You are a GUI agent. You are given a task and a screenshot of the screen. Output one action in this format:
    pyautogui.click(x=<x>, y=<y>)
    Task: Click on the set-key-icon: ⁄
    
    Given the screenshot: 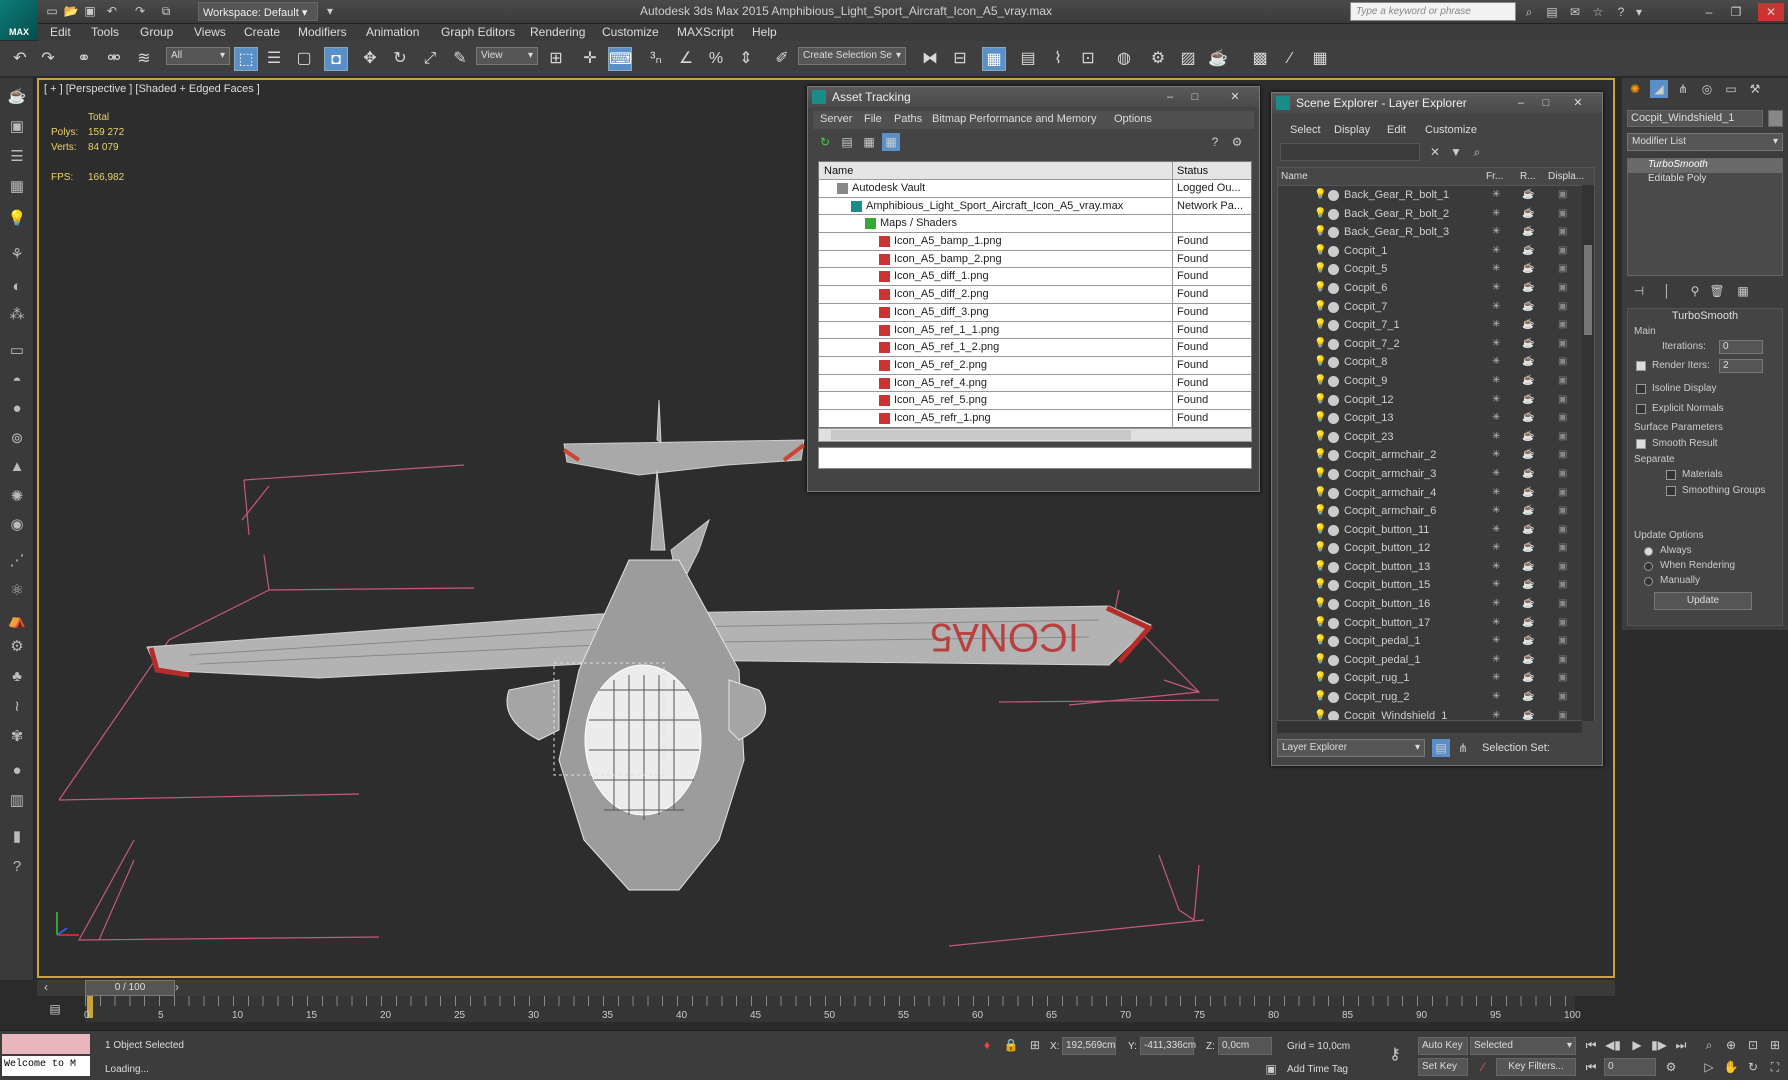 What is the action you would take?
    pyautogui.click(x=1483, y=1067)
    